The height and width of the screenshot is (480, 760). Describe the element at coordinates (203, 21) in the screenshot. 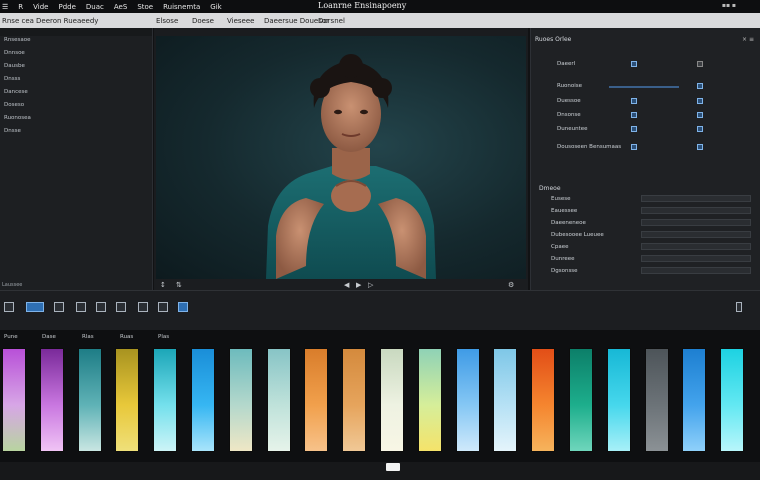

I see `toolbar-item: Doese` at that location.